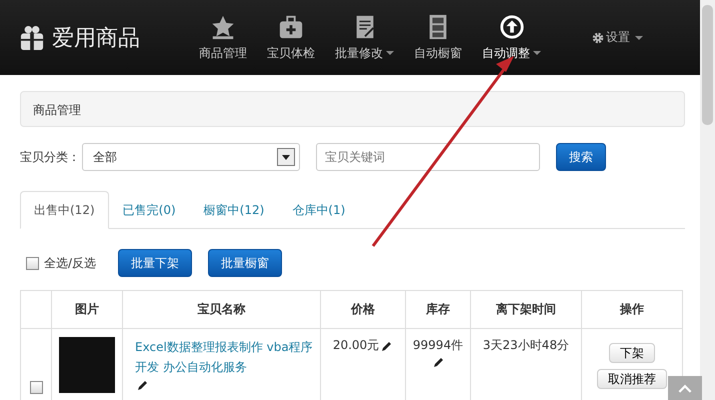 The image size is (715, 400). I want to click on column-header: 操作, so click(632, 309).